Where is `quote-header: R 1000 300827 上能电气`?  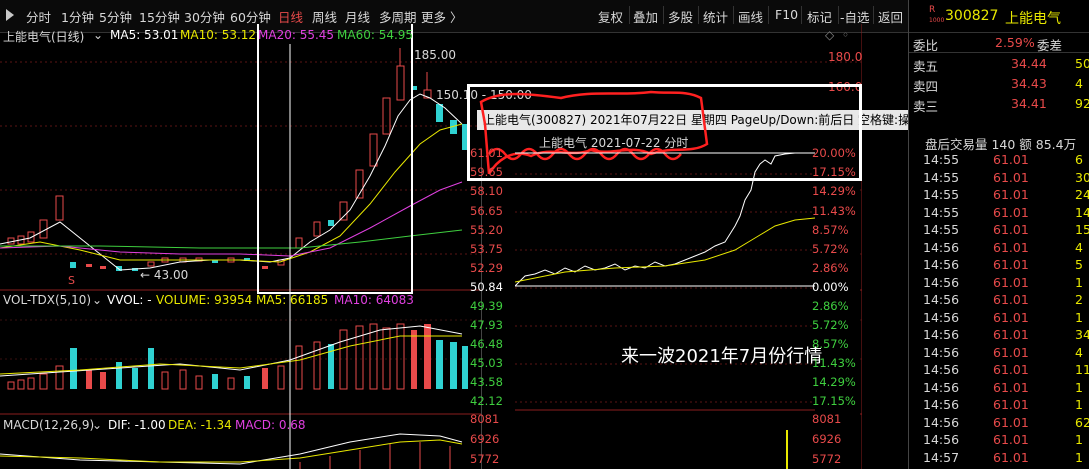 quote-header: R 1000 300827 上能电气 is located at coordinates (999, 16).